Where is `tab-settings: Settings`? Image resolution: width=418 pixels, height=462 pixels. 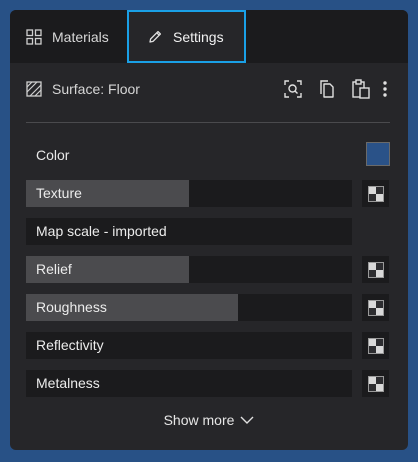 tab-settings: Settings is located at coordinates (186, 36).